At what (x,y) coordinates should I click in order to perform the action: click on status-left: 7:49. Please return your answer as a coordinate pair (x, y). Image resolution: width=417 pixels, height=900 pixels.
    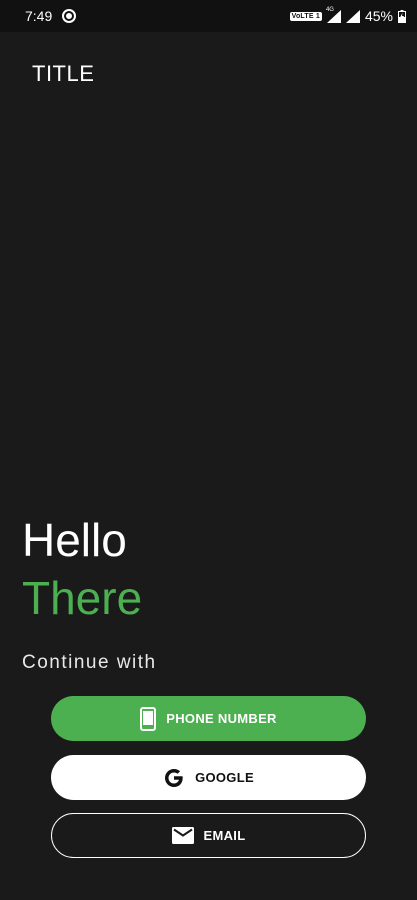
    Looking at the image, I should click on (51, 16).